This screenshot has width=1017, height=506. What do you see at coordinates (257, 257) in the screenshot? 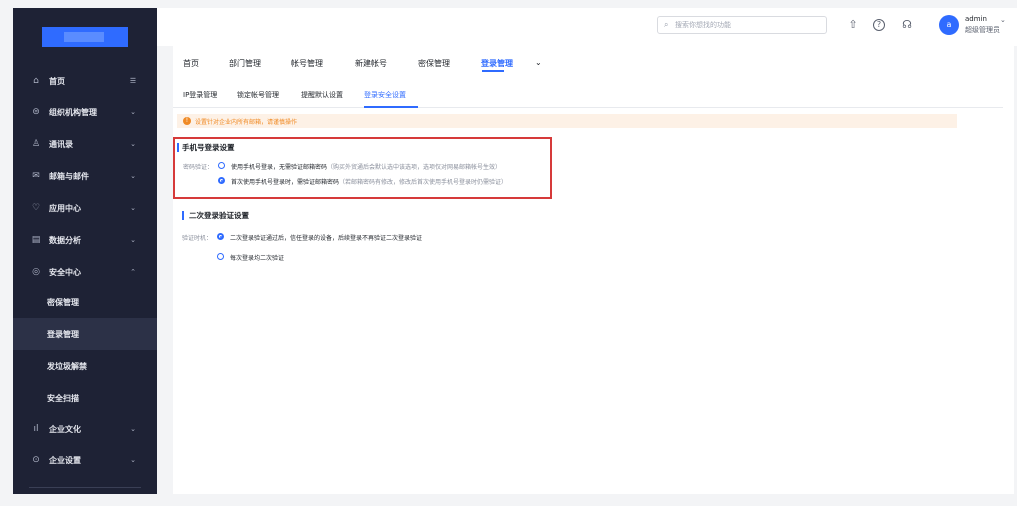
I see `option-always-verify: 每次登录均二次验证` at bounding box center [257, 257].